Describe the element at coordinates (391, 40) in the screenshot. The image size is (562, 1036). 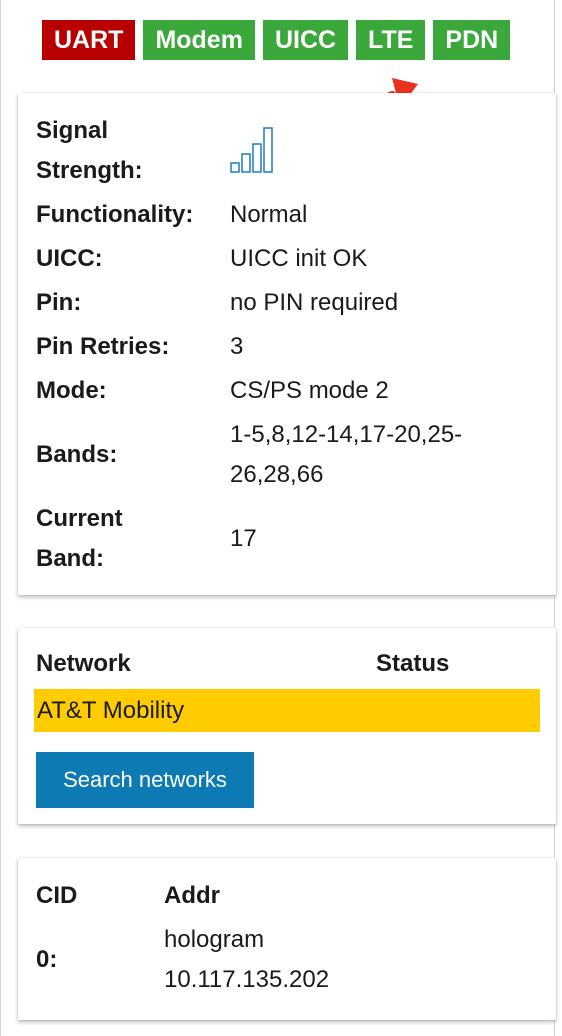
I see `tab-lte: LTE` at that location.